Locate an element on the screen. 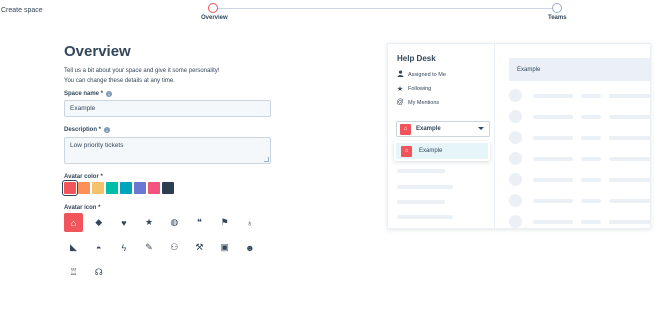  space-name-input: Example is located at coordinates (167, 108).